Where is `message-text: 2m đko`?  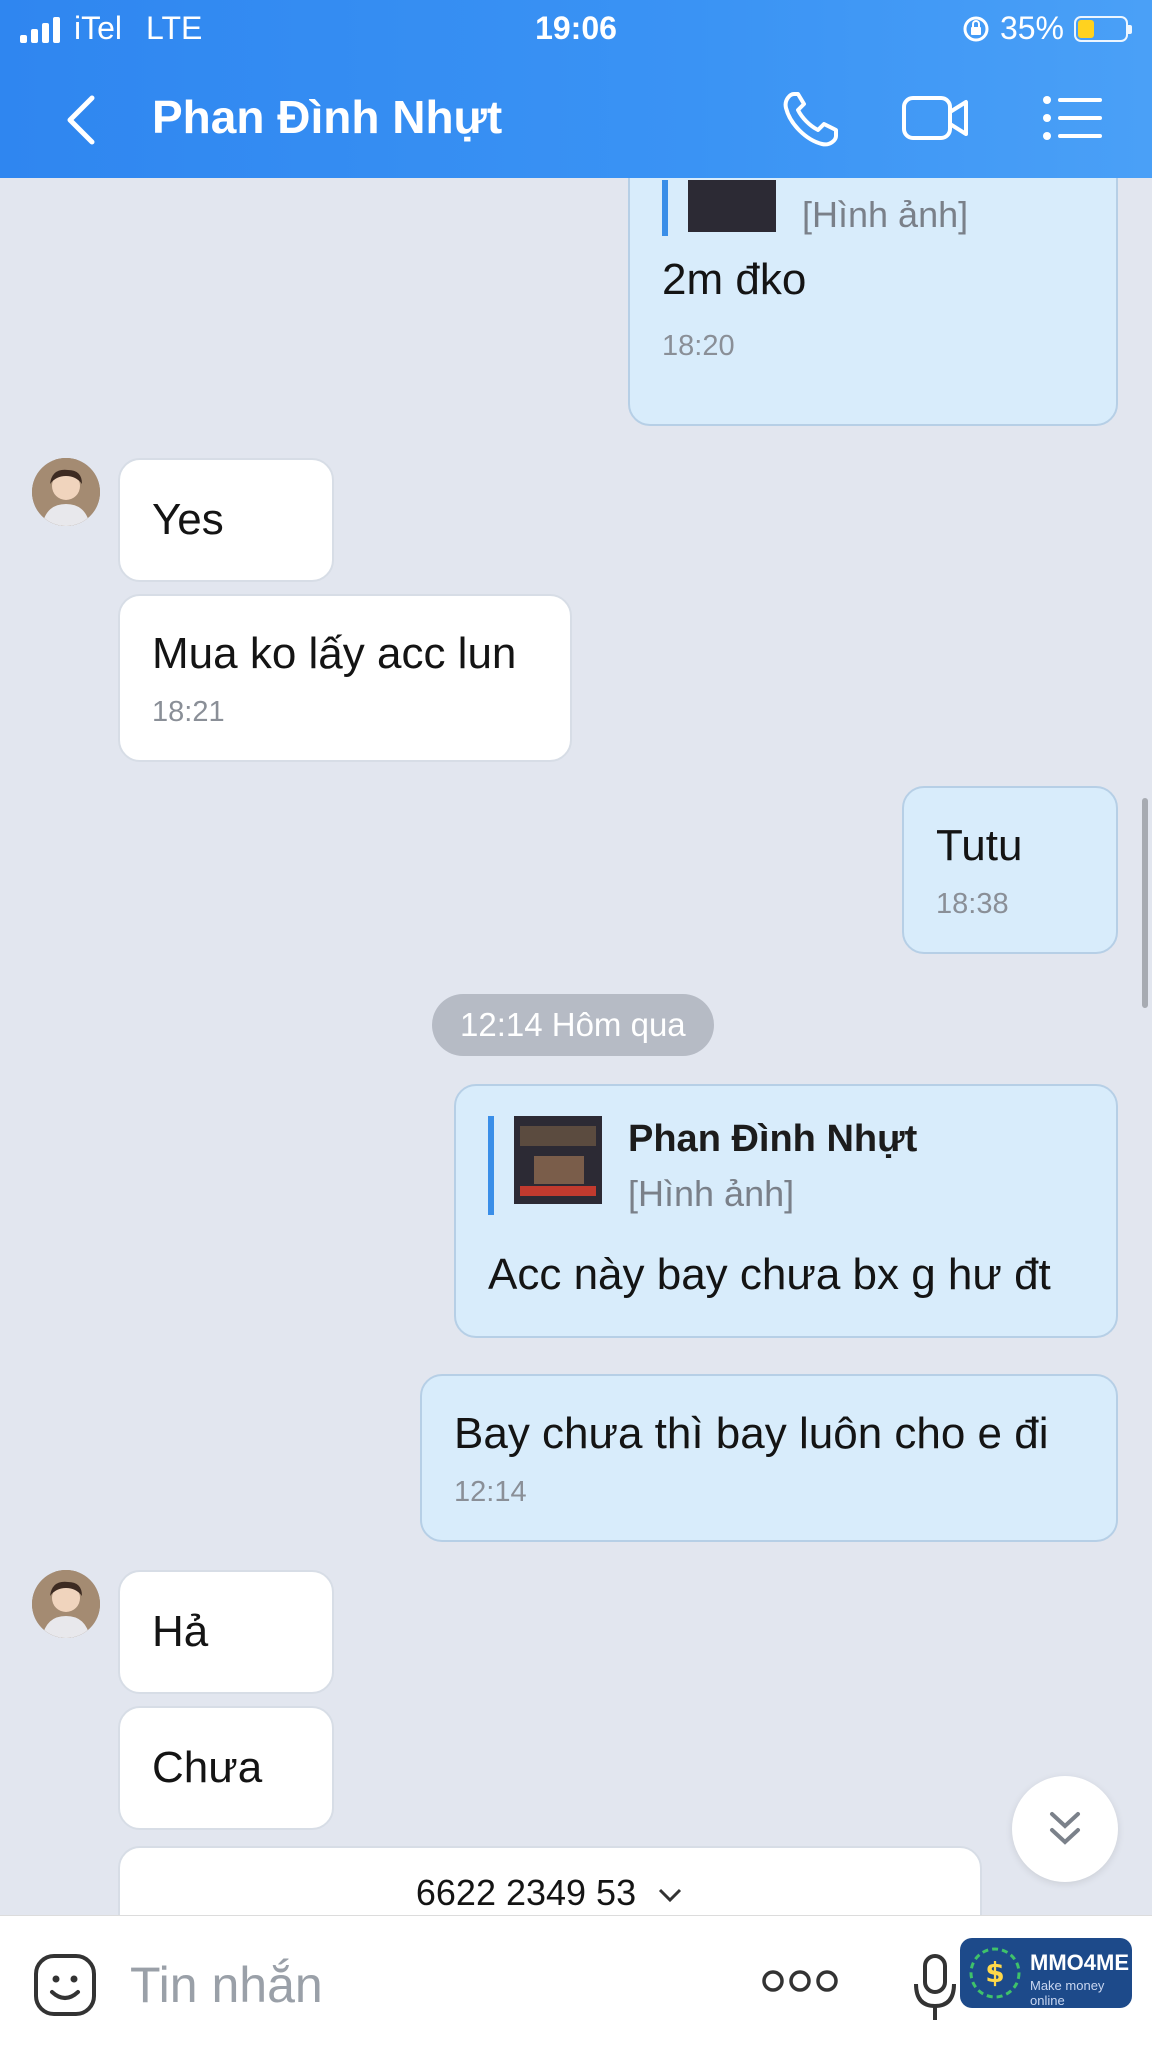 message-text: 2m đko is located at coordinates (734, 279).